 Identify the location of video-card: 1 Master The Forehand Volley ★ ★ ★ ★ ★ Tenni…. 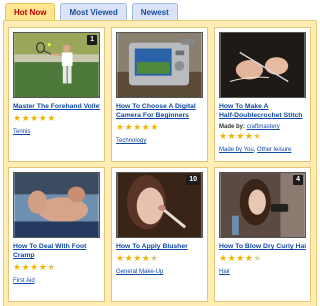
(56, 94).